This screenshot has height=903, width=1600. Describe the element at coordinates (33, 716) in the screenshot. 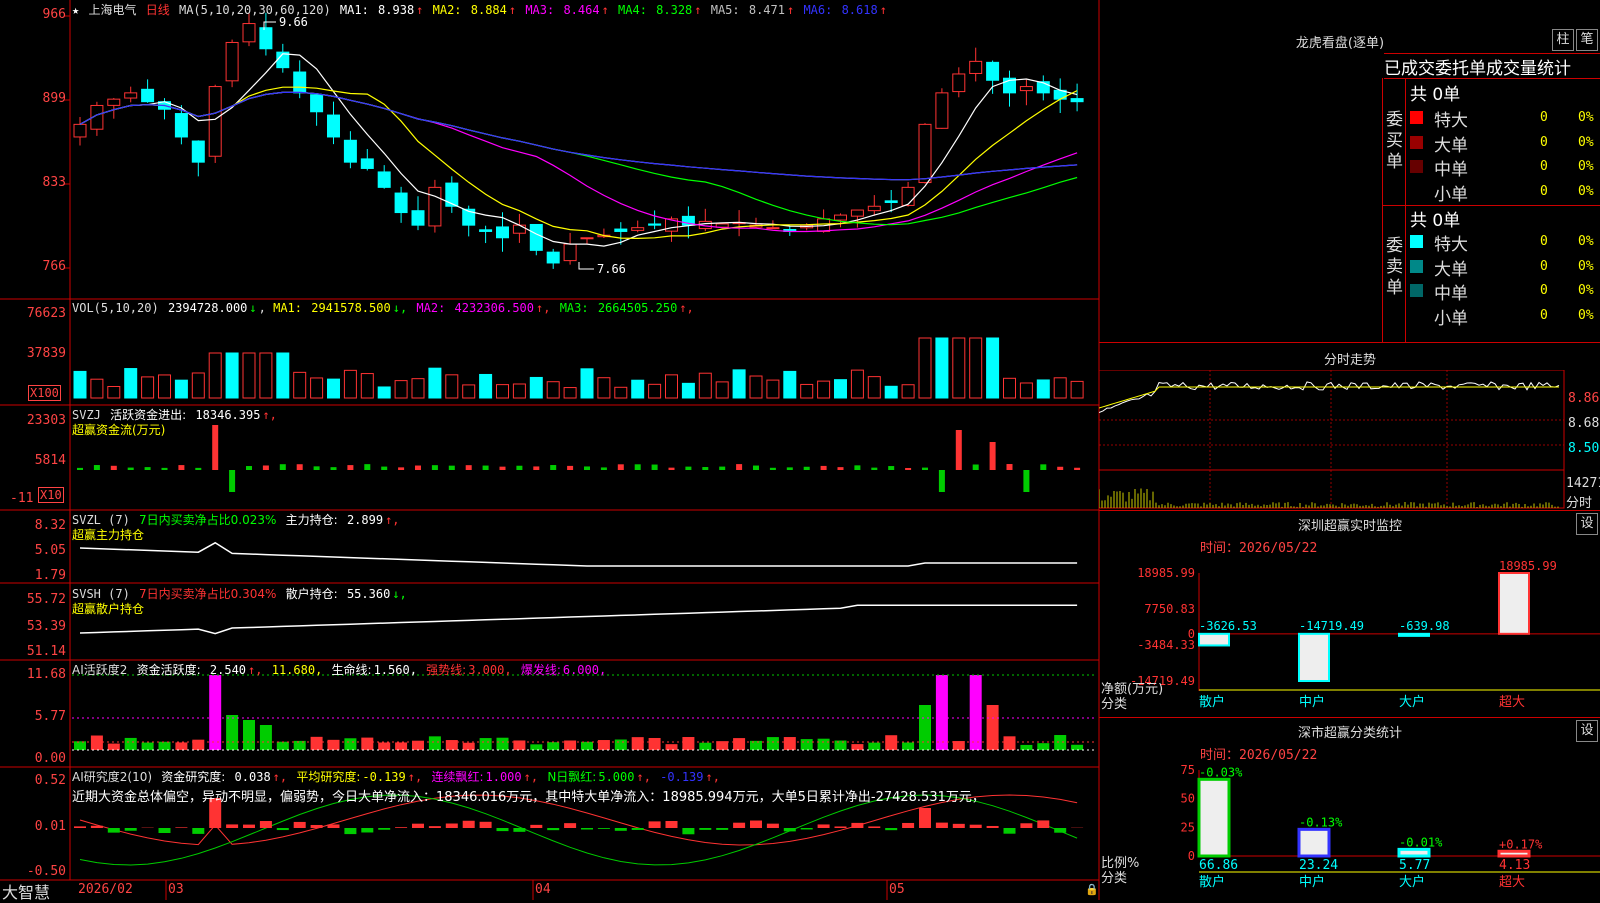

I see `ai-tick-2: 5.77` at that location.